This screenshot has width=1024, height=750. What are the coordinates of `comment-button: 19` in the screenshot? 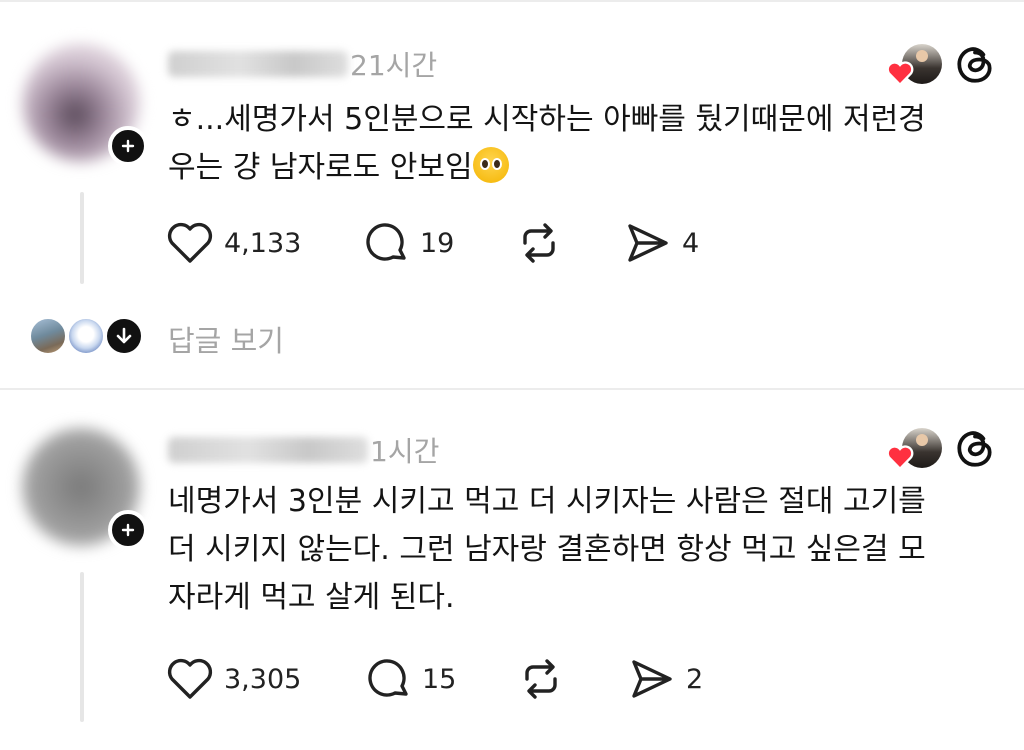 It's located at (409, 243).